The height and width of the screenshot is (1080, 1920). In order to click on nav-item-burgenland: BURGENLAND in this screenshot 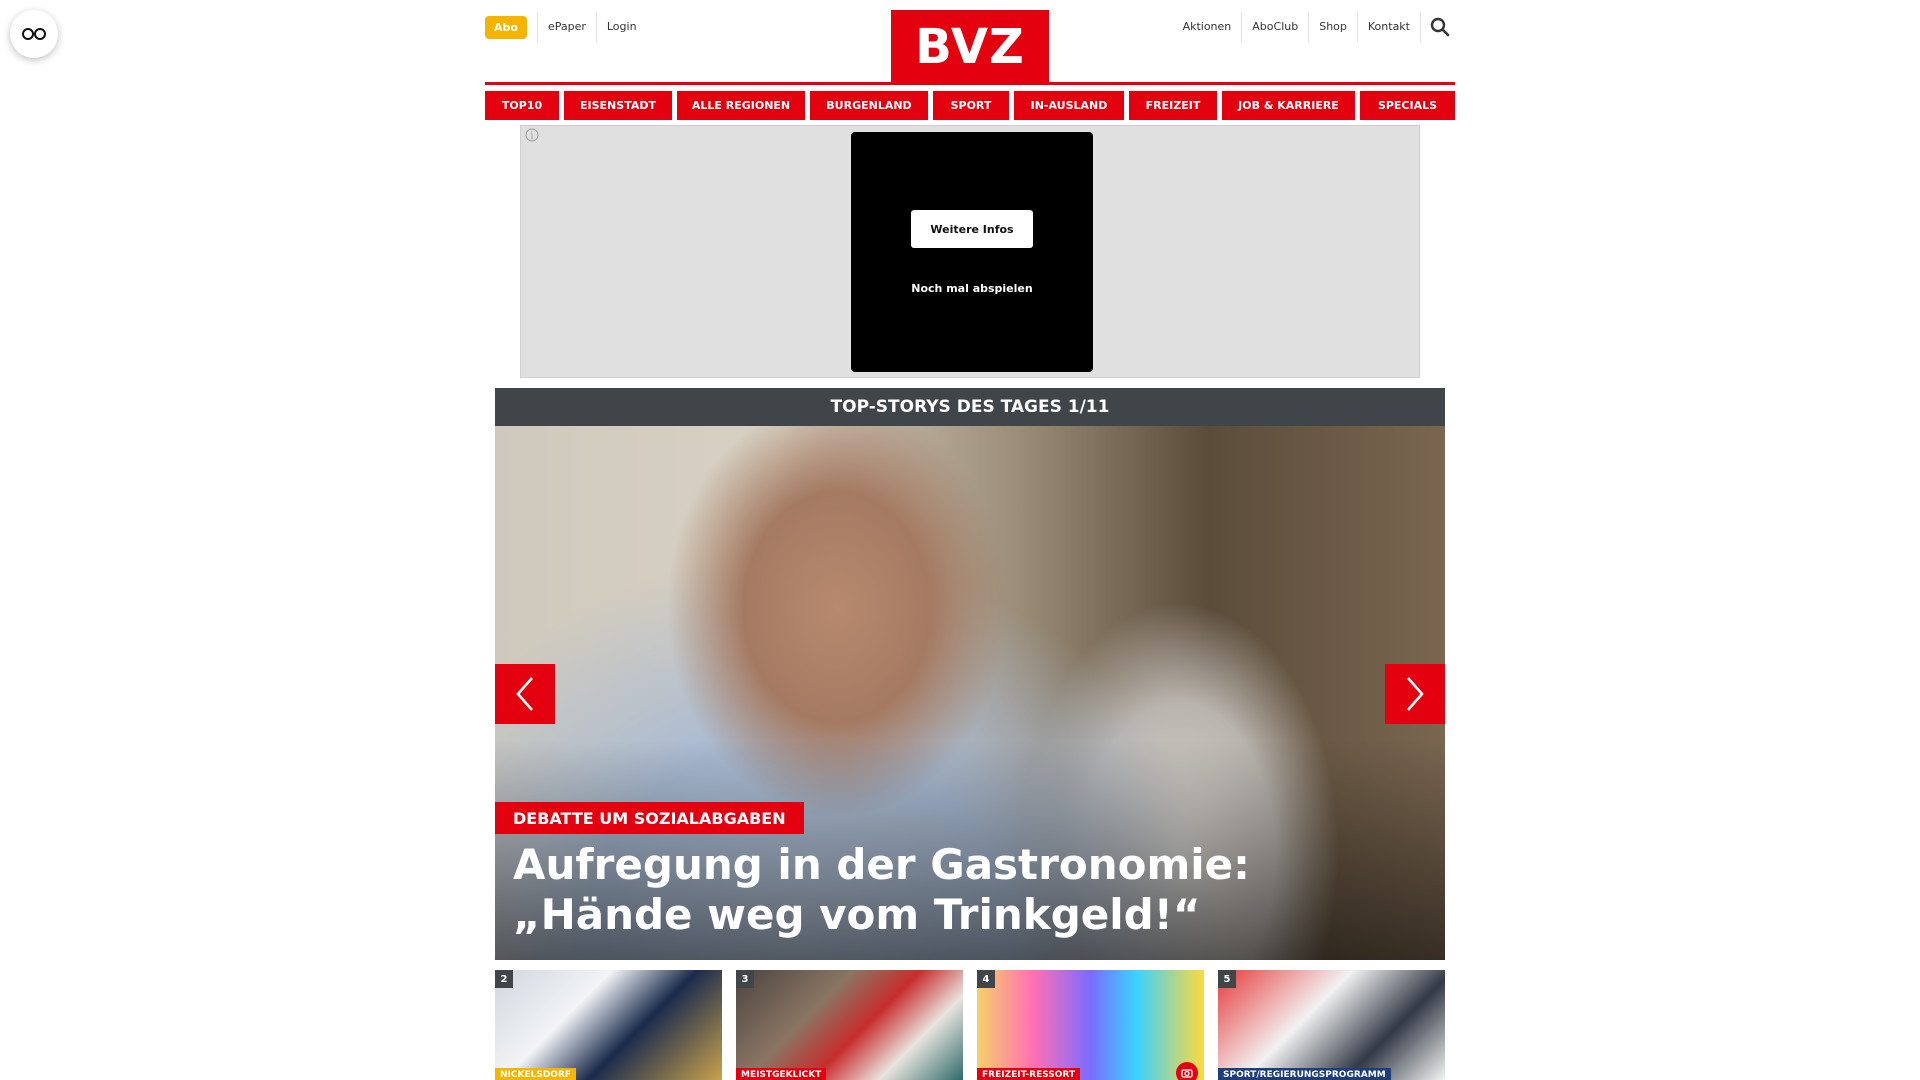, I will do `click(869, 105)`.